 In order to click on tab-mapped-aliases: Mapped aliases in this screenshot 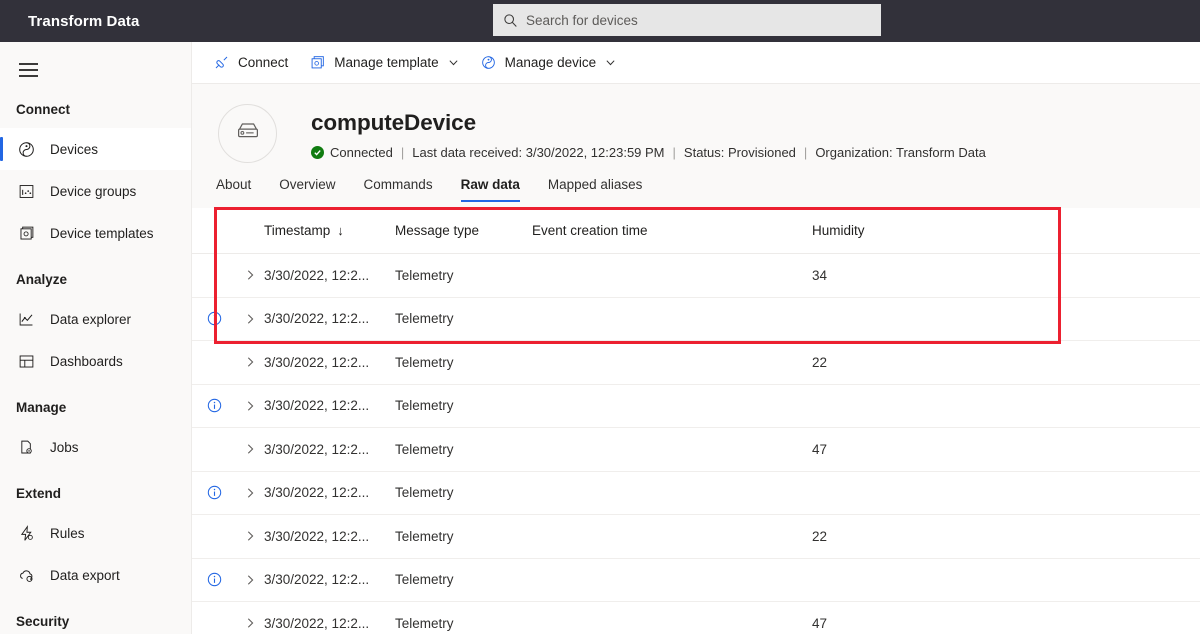, I will do `click(595, 184)`.